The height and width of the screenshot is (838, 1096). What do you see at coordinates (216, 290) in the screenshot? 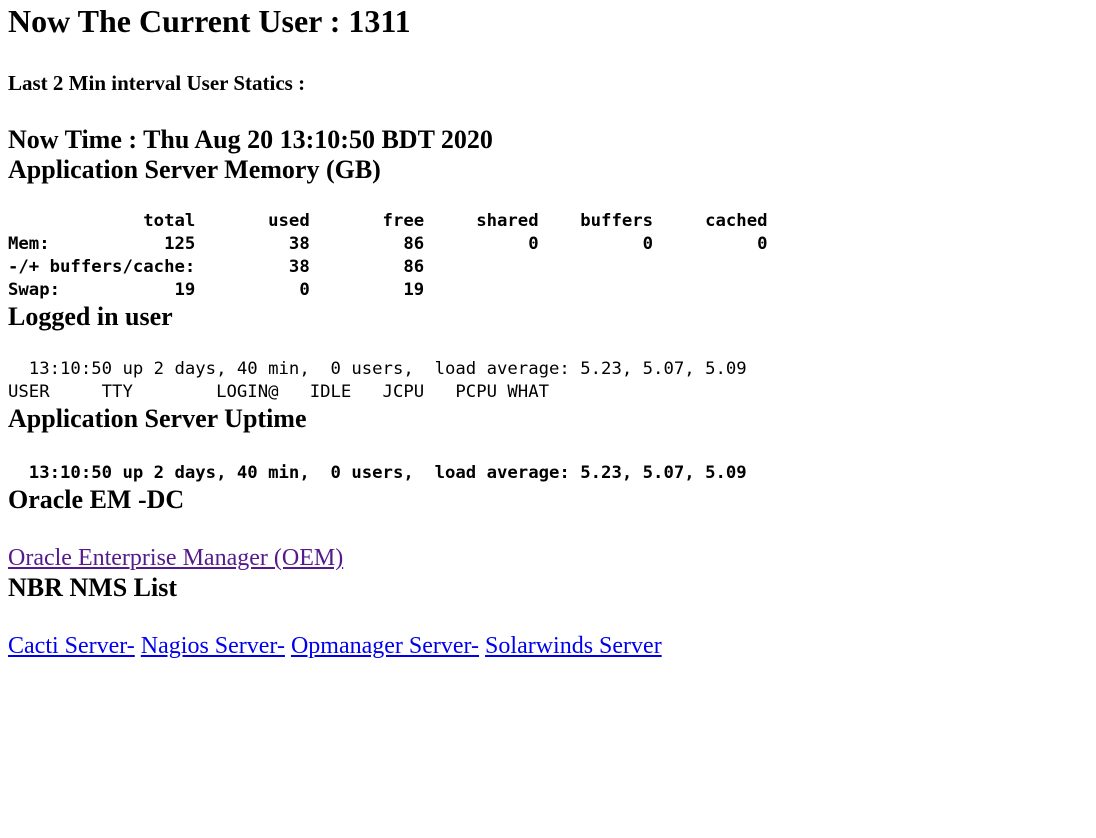
I see `memory-swap-row: Swap: 19 0 19` at bounding box center [216, 290].